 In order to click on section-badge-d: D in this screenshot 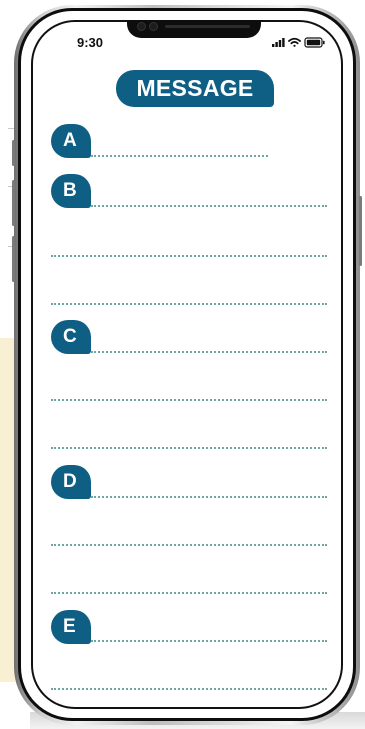, I will do `click(71, 482)`.